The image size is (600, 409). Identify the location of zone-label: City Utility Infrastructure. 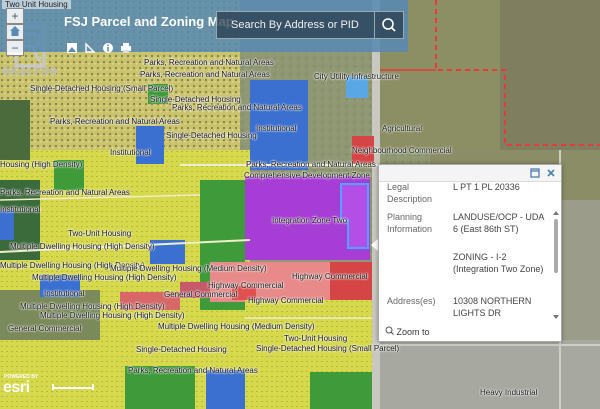
(356, 76).